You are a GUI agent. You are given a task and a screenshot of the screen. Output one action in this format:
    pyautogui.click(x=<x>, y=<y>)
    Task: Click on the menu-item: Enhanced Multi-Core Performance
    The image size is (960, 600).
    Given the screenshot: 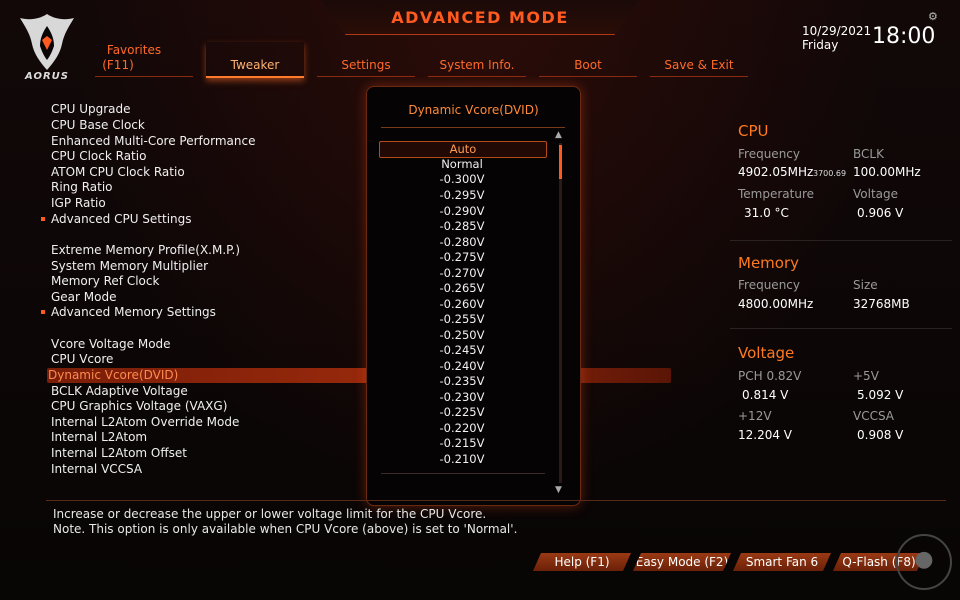 What is the action you would take?
    pyautogui.click(x=153, y=141)
    